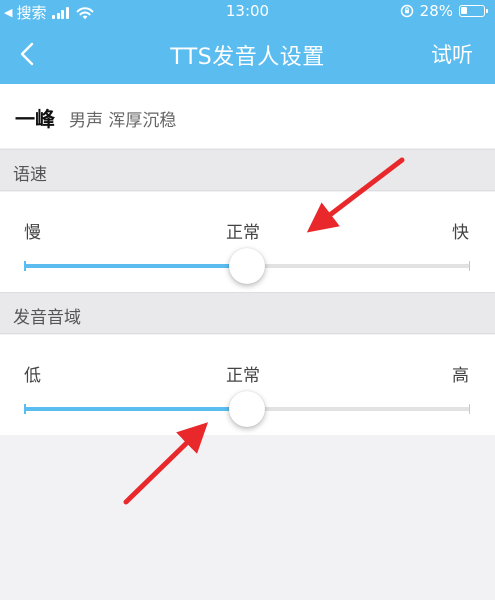 The height and width of the screenshot is (600, 495). What do you see at coordinates (123, 121) in the screenshot?
I see `voice-description: 男声 浑厚沉稳` at bounding box center [123, 121].